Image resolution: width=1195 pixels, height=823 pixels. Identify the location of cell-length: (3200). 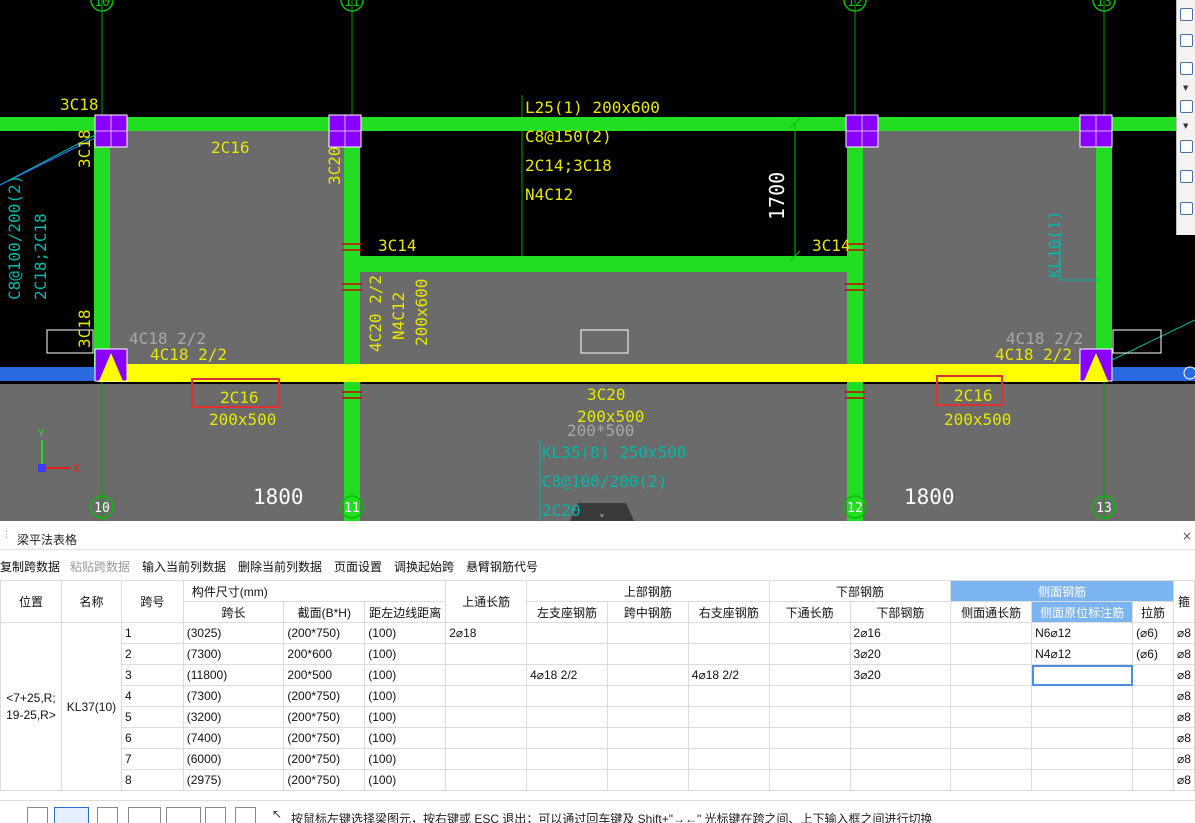
(233, 717).